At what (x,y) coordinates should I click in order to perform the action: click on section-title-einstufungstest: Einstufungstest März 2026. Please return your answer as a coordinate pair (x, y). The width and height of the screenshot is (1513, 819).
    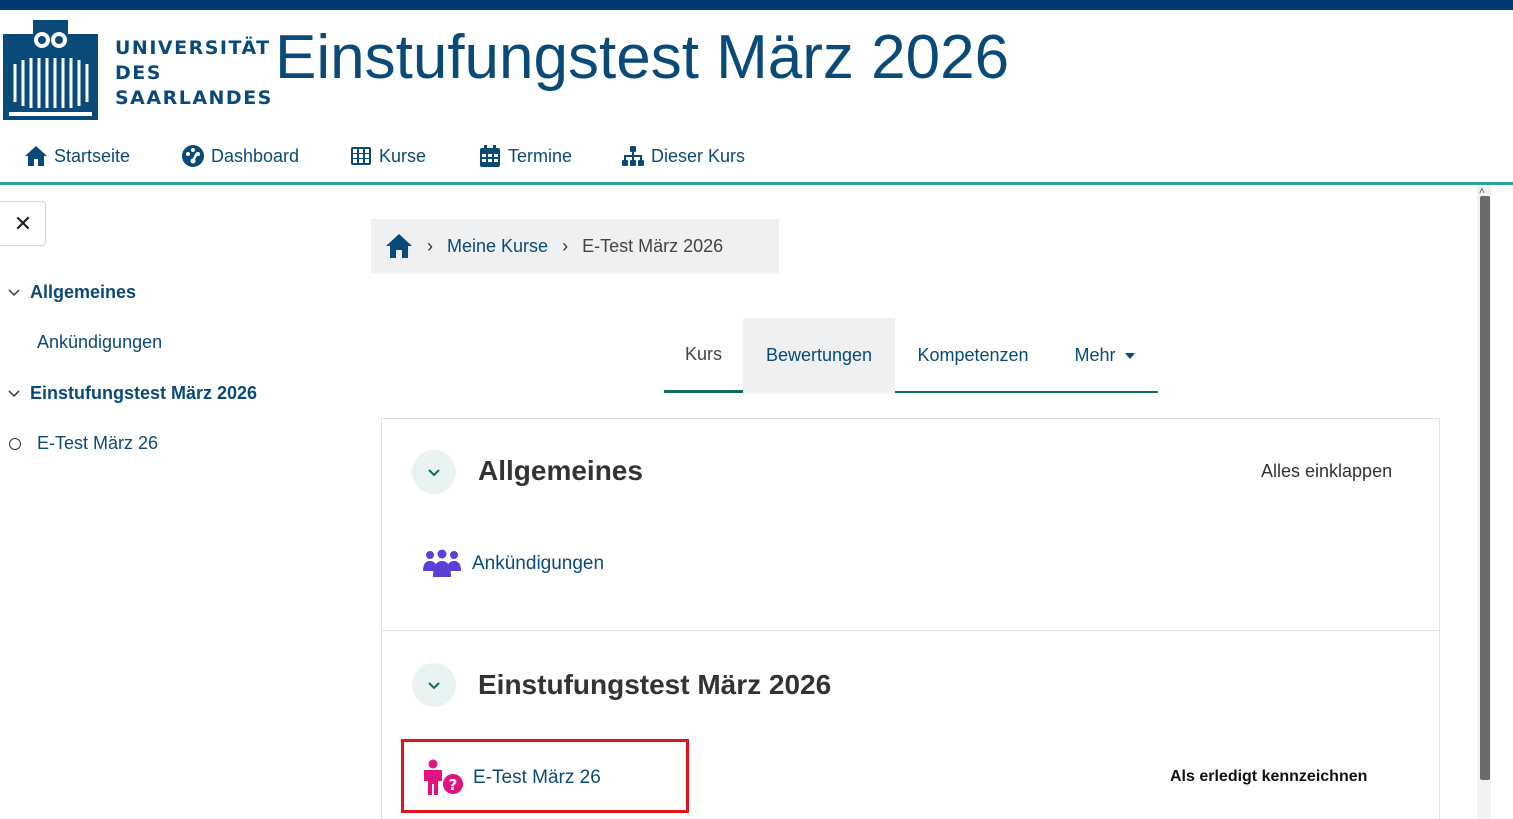
    Looking at the image, I should click on (654, 685).